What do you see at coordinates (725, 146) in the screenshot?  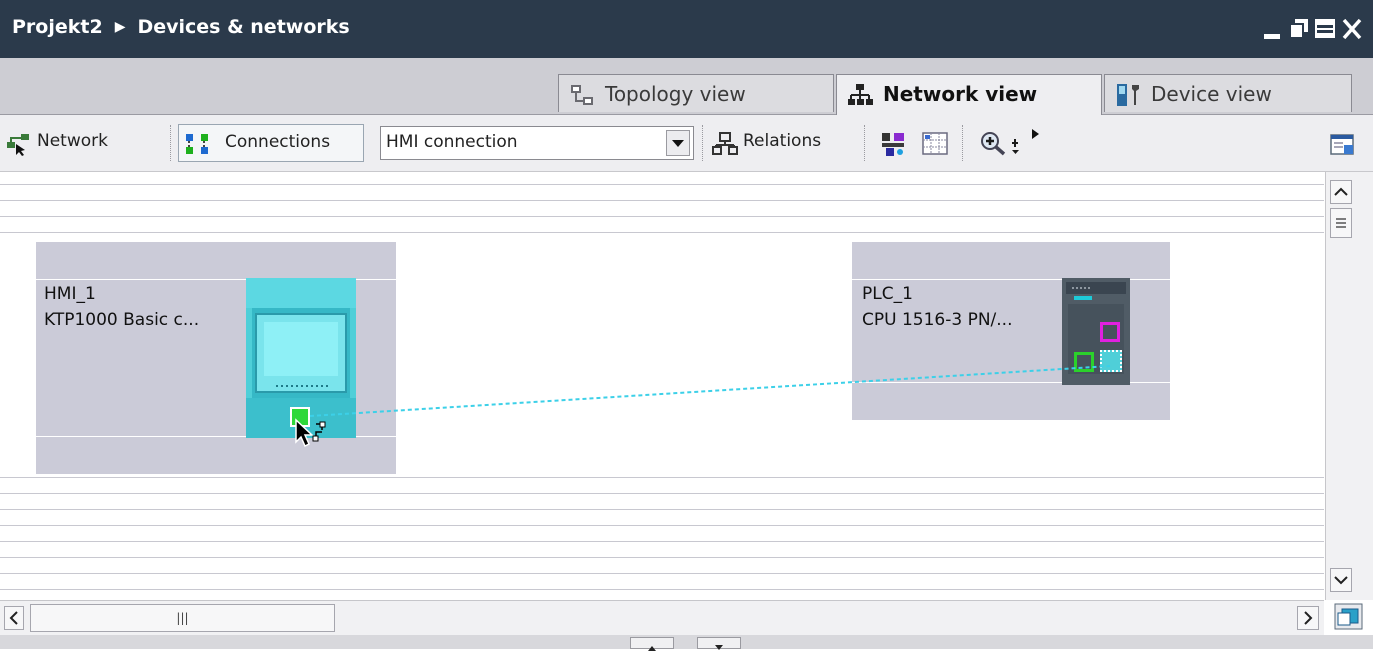 I see `relations-icon` at bounding box center [725, 146].